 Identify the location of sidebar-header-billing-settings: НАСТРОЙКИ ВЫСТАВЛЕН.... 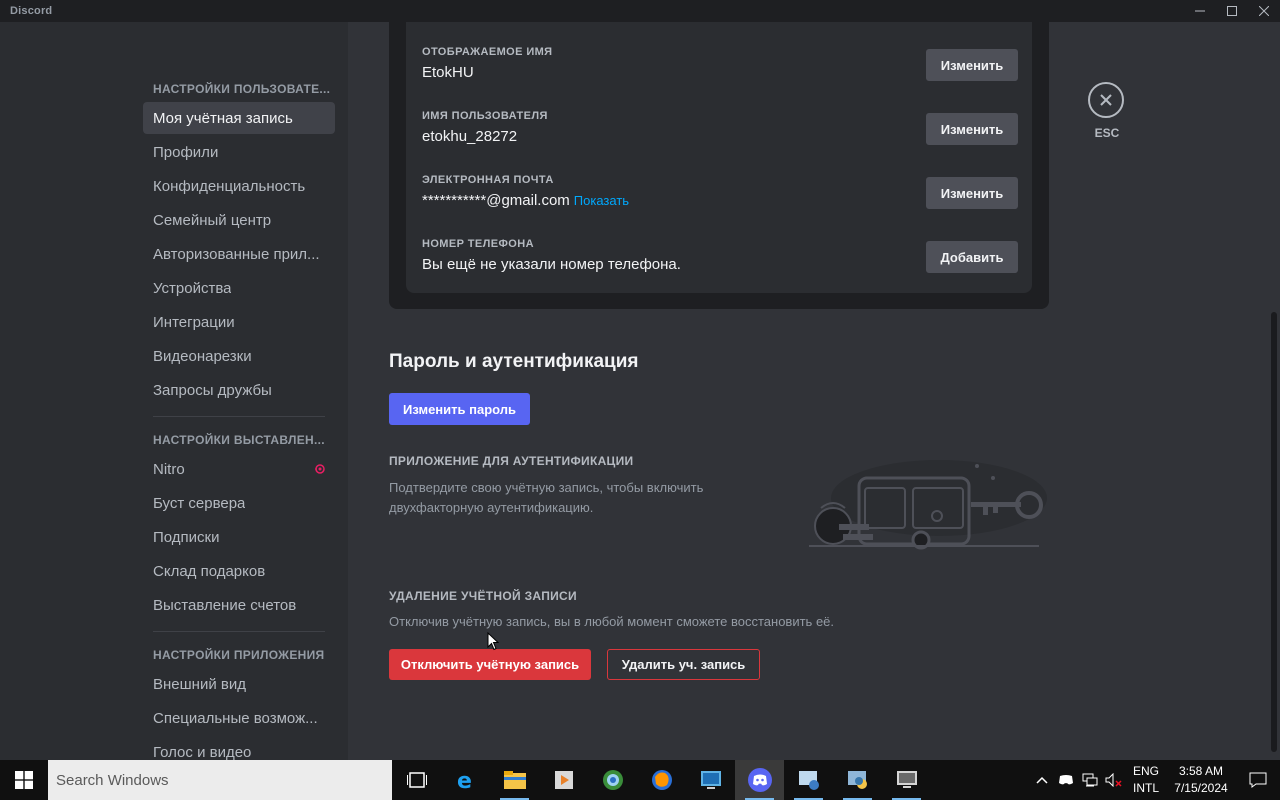
(239, 440).